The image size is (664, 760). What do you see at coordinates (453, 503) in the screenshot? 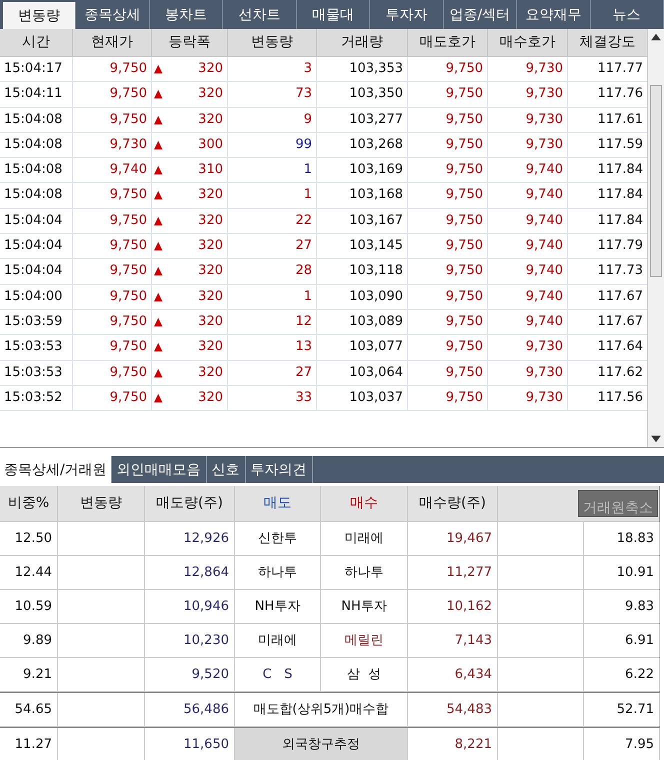
I see `column-header: 매수량(주)` at bounding box center [453, 503].